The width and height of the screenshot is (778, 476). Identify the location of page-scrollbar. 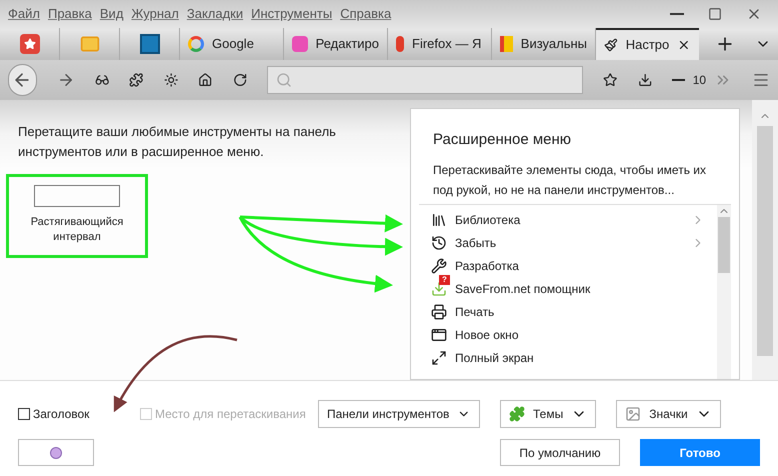
(765, 240).